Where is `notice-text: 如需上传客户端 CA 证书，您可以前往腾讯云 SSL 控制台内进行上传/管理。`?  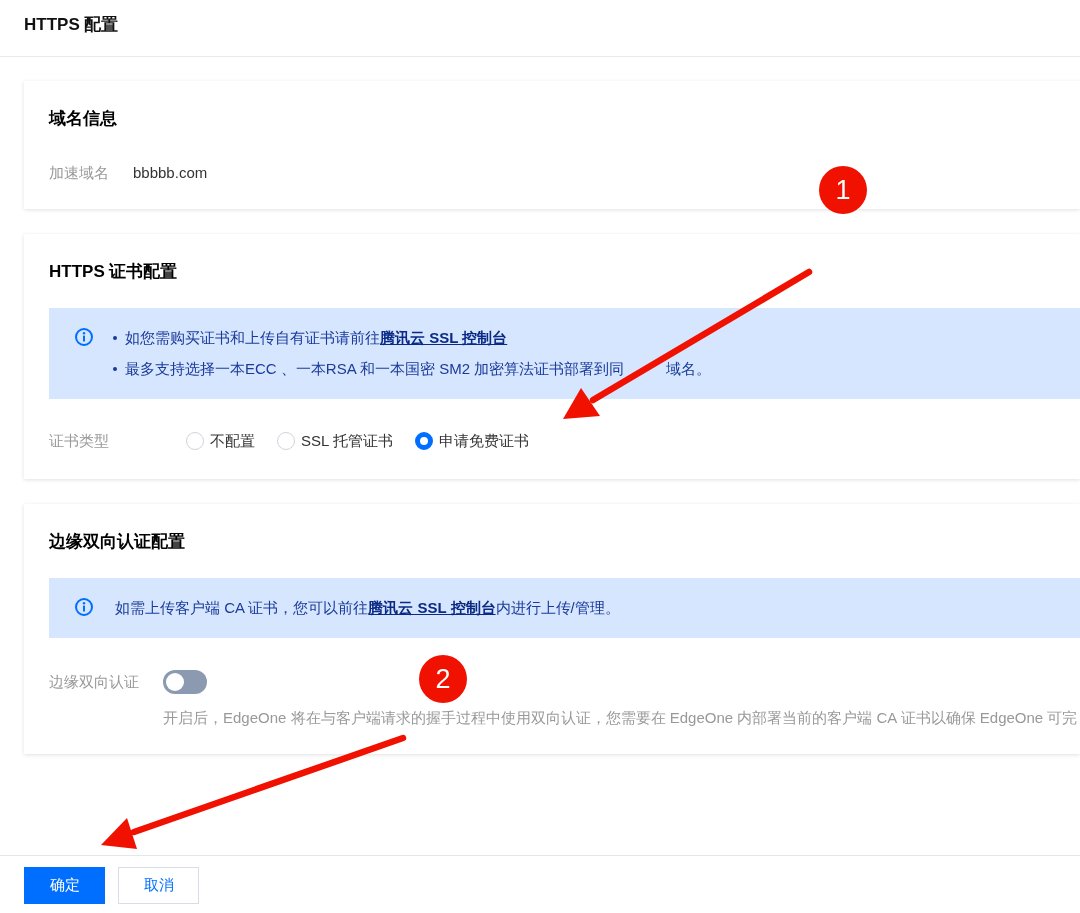
notice-text: 如需上传客户端 CA 证书，您可以前往腾讯云 SSL 控制台内进行上传/管理。 is located at coordinates (367, 607).